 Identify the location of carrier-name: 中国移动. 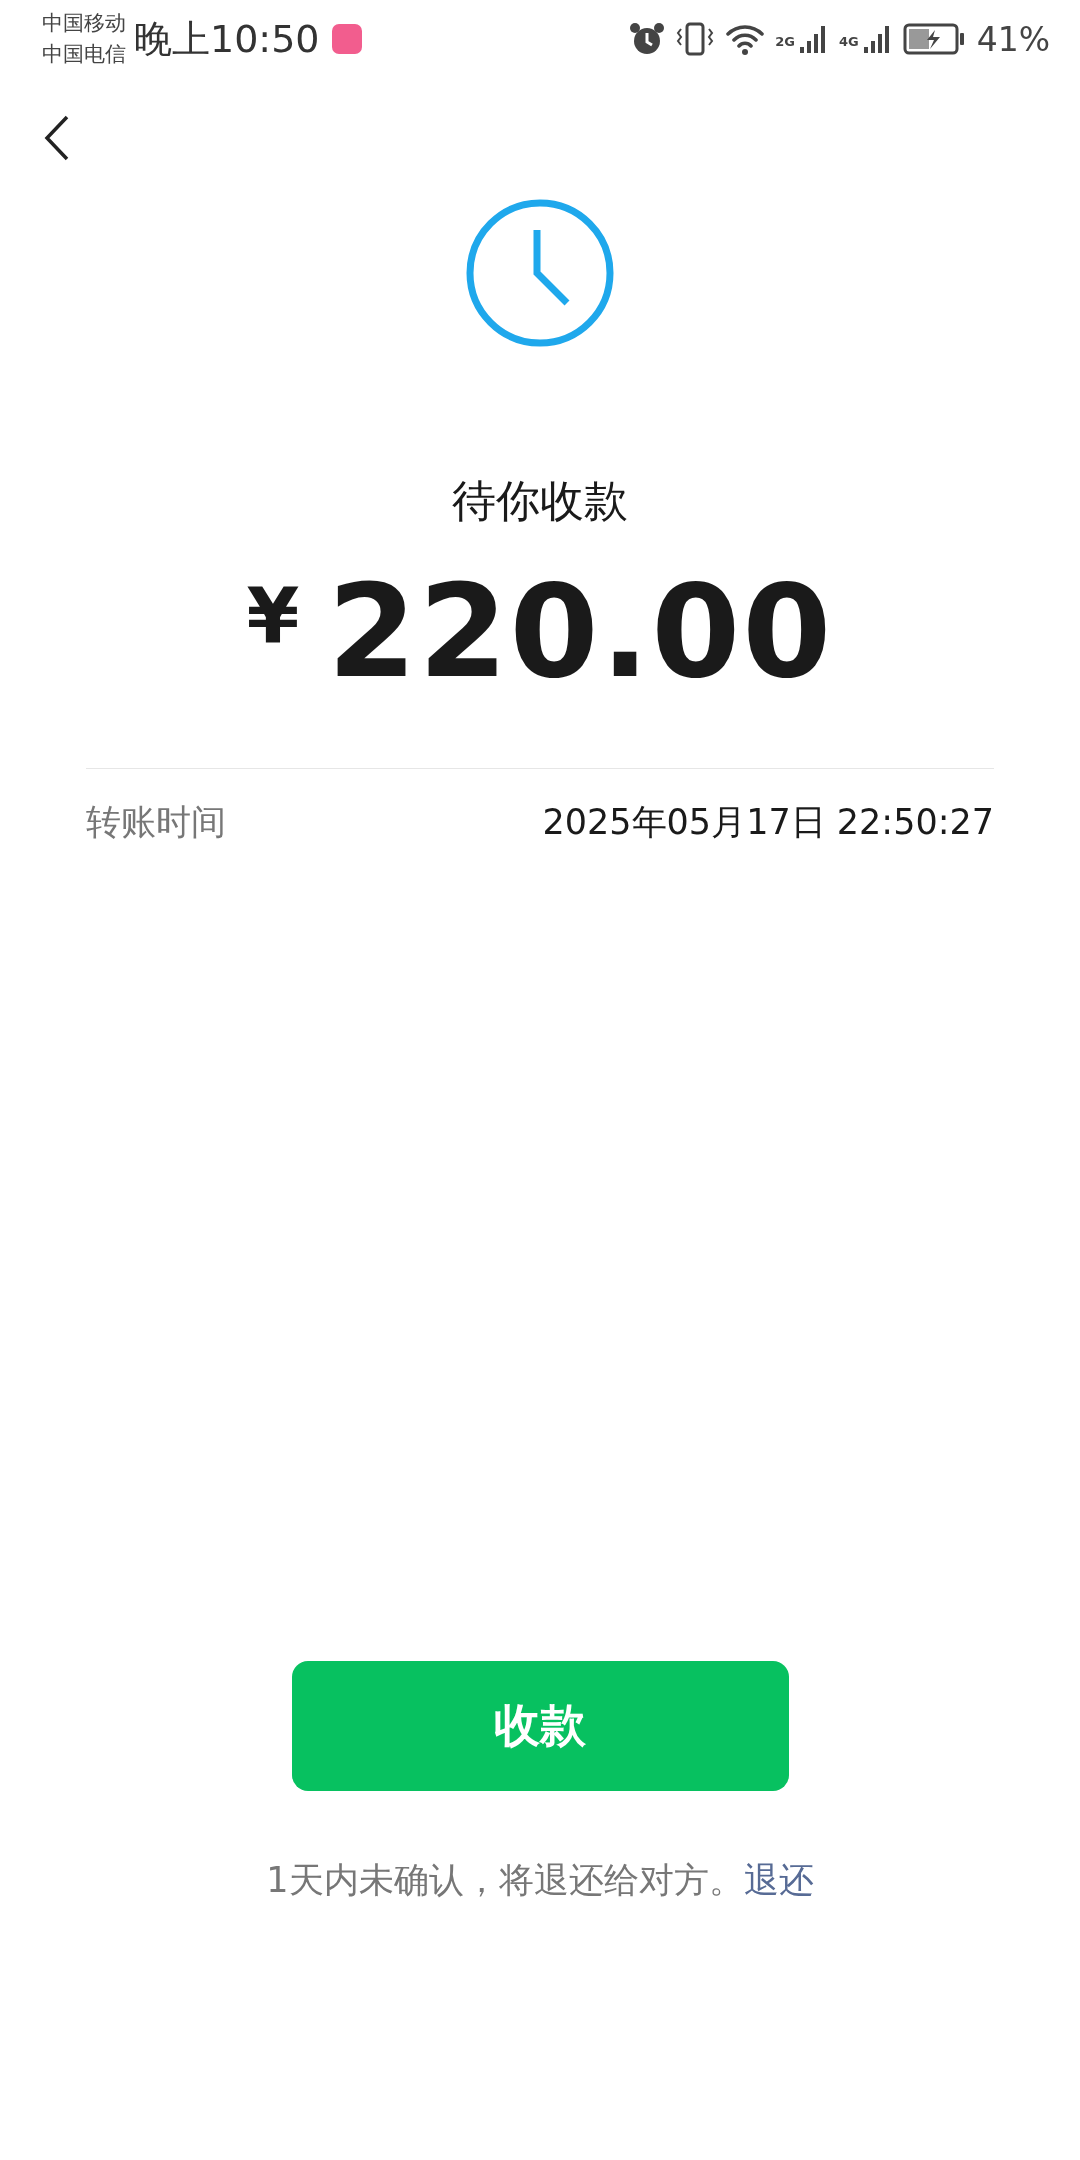
(84, 23).